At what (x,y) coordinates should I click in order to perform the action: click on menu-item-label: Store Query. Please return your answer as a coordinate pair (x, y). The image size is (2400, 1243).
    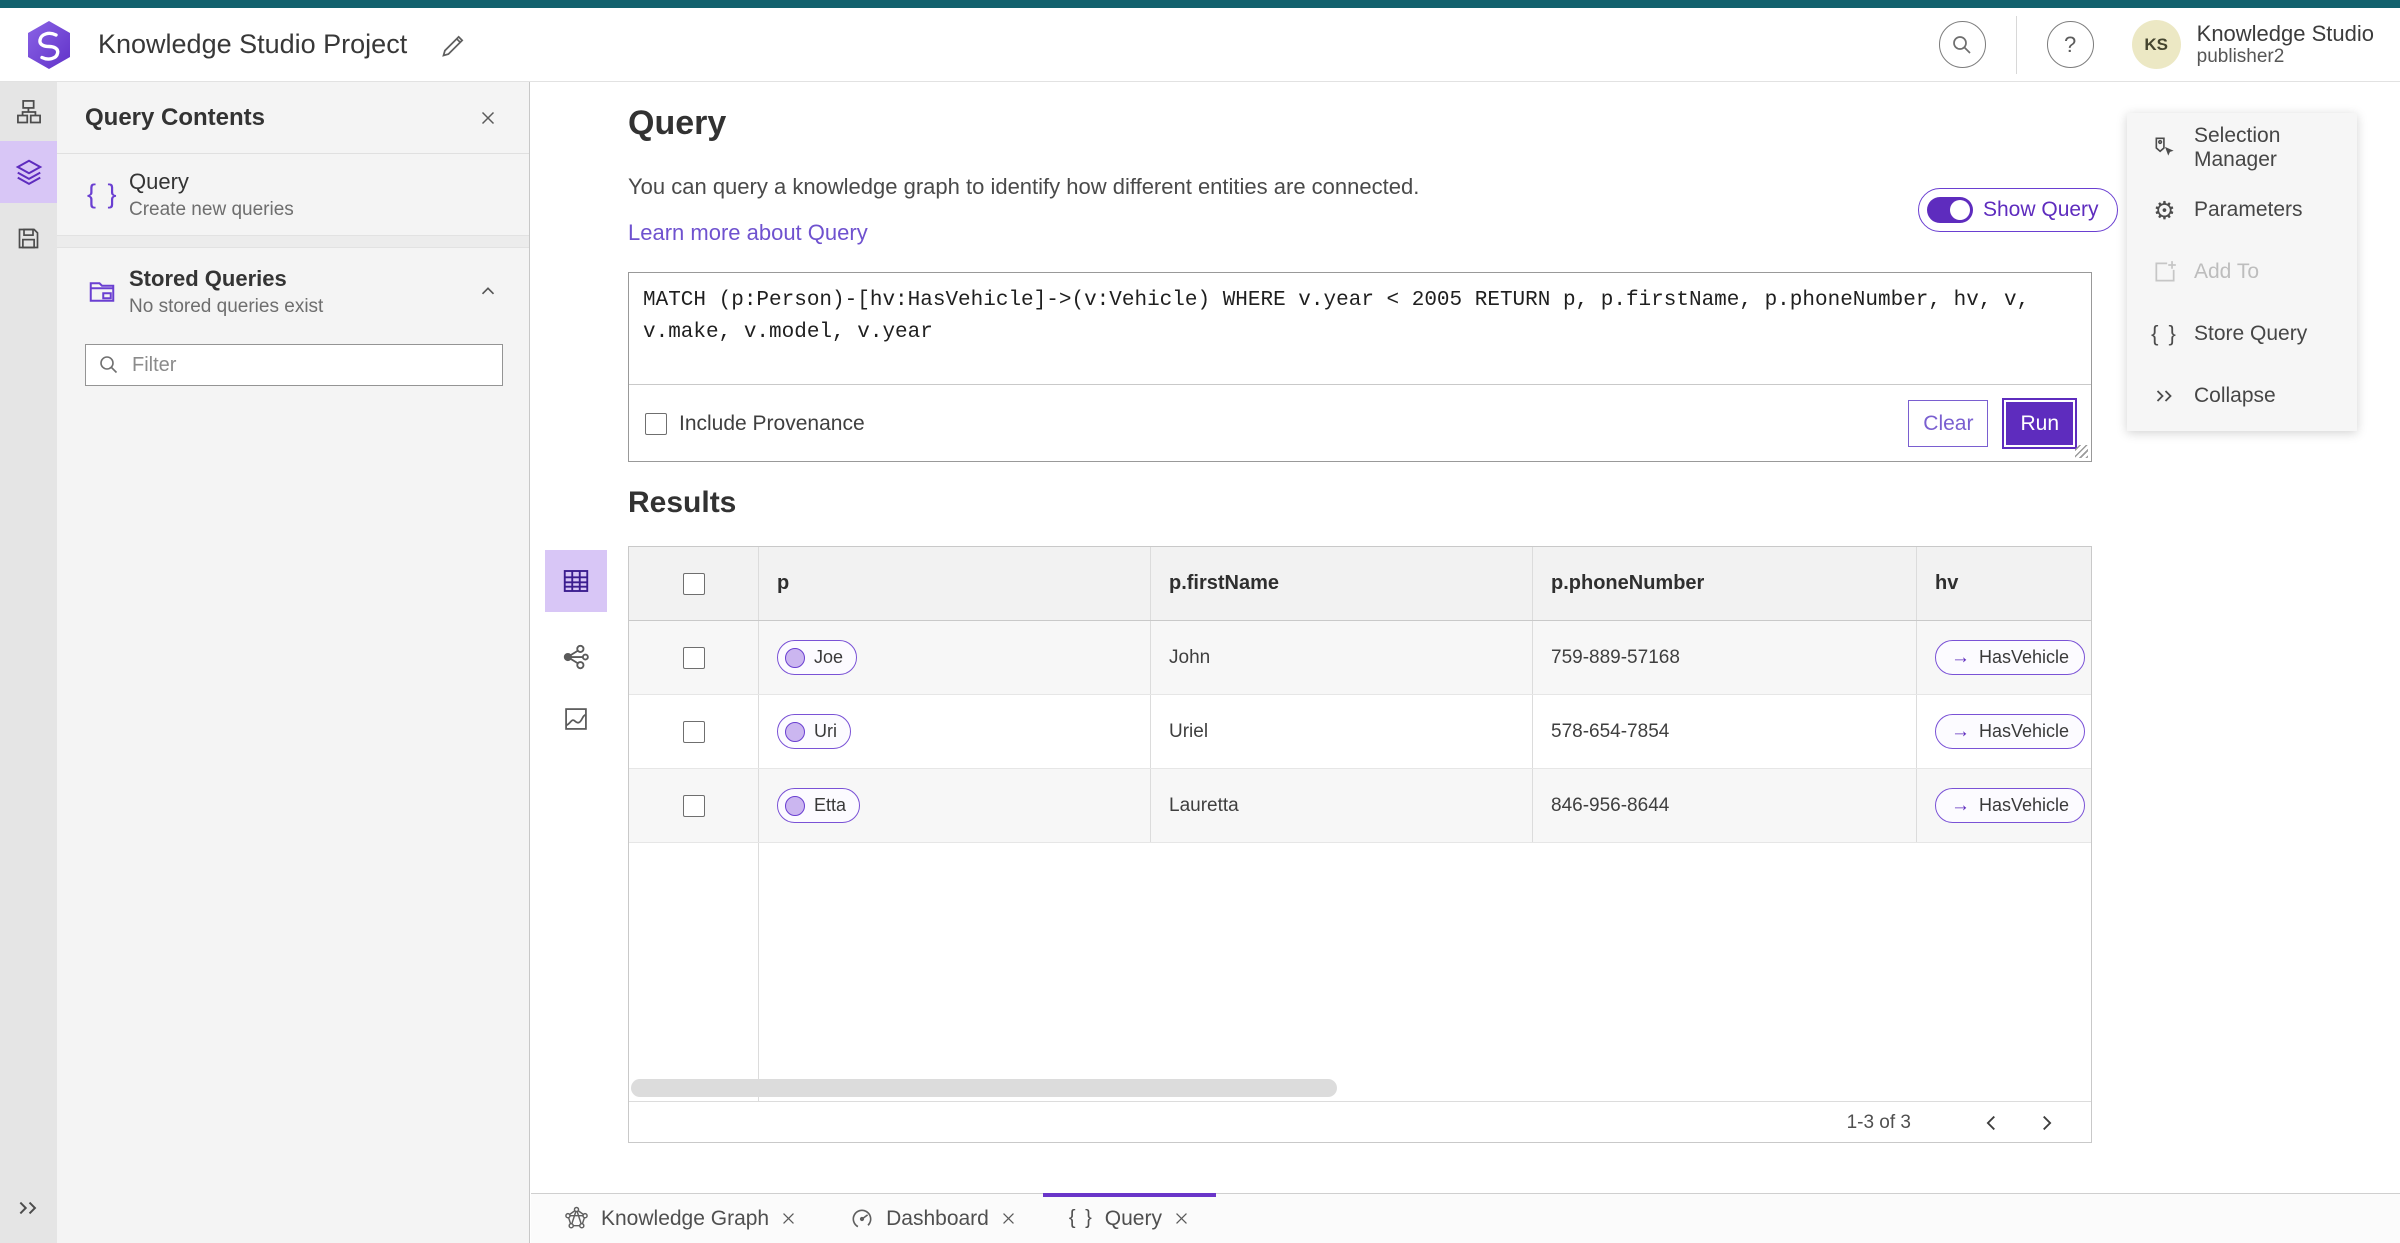
    Looking at the image, I should click on (2251, 333).